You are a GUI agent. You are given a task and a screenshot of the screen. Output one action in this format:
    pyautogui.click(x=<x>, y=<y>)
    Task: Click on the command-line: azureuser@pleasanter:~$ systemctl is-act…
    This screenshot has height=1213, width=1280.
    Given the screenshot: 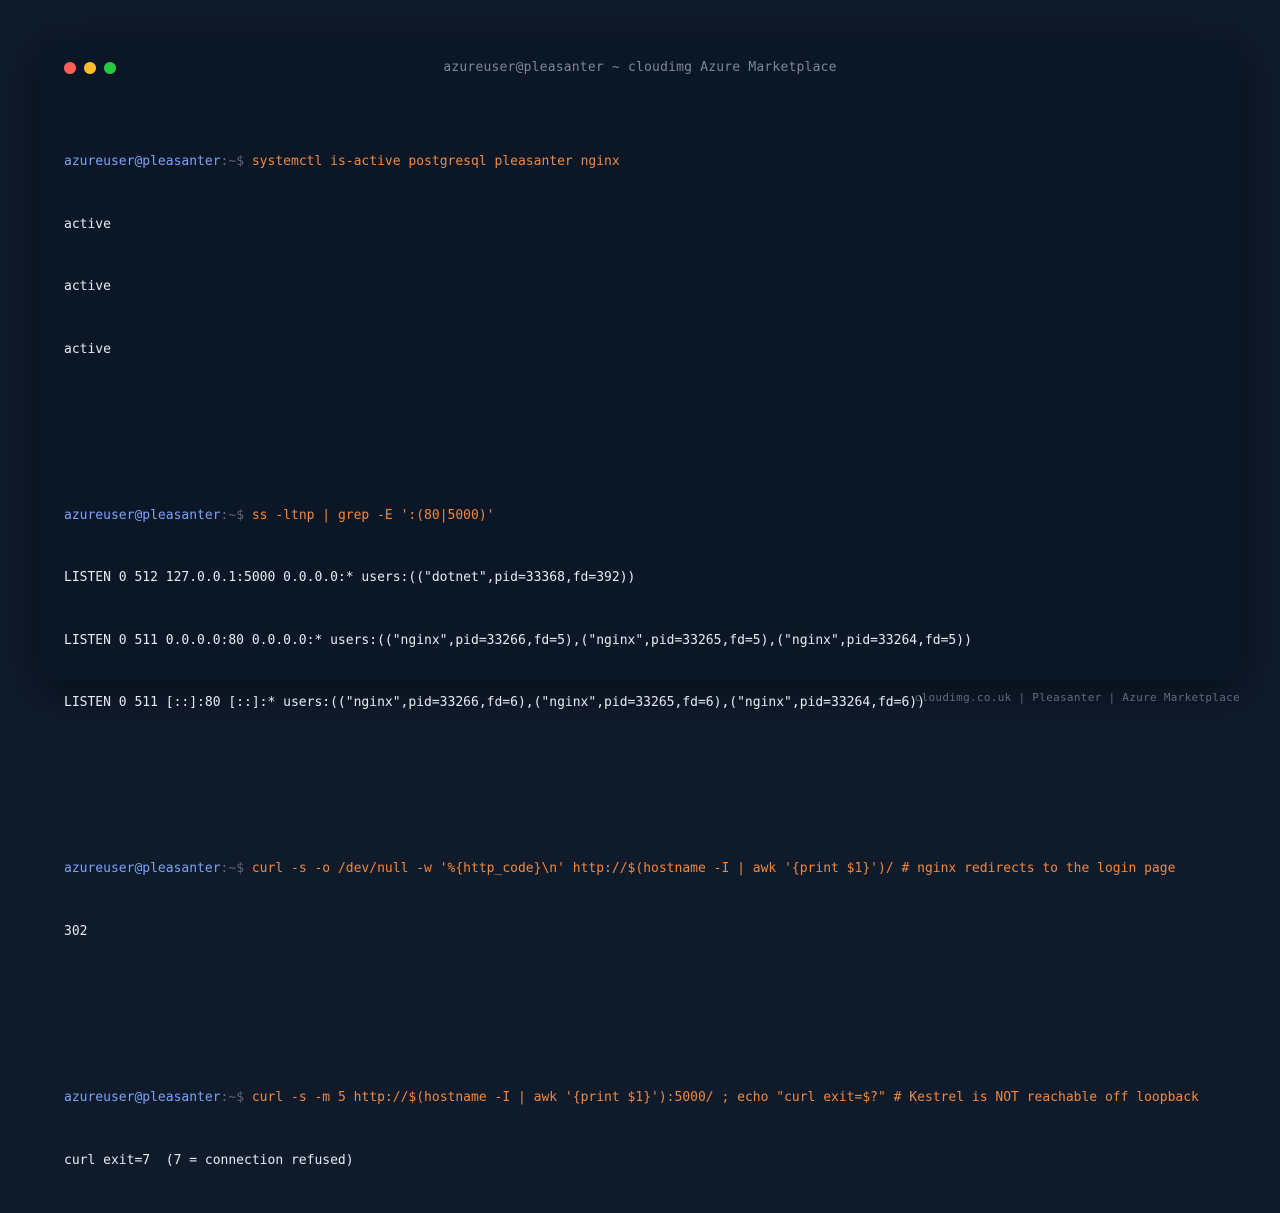 What is the action you would take?
    pyautogui.click(x=642, y=162)
    